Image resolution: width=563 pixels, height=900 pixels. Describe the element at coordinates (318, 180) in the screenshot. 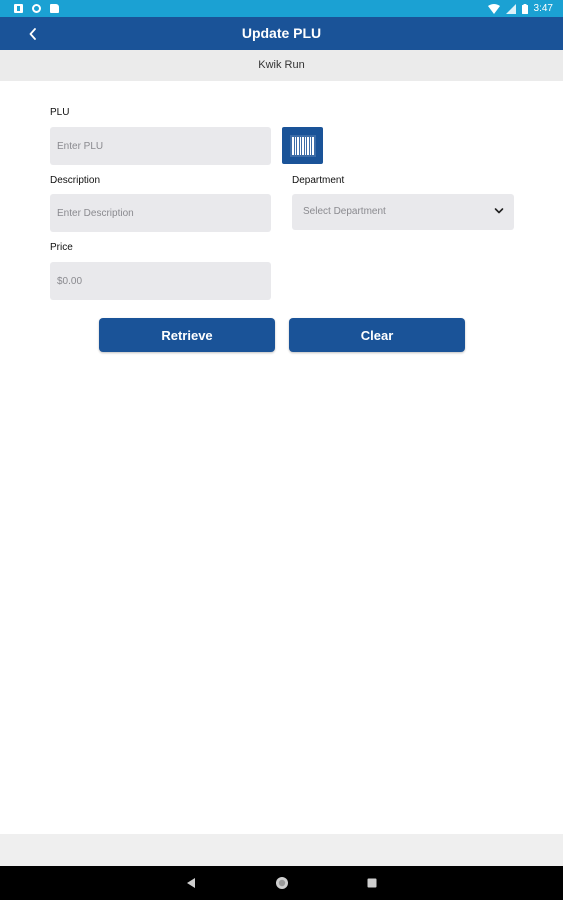

I see `department-label: Department` at that location.